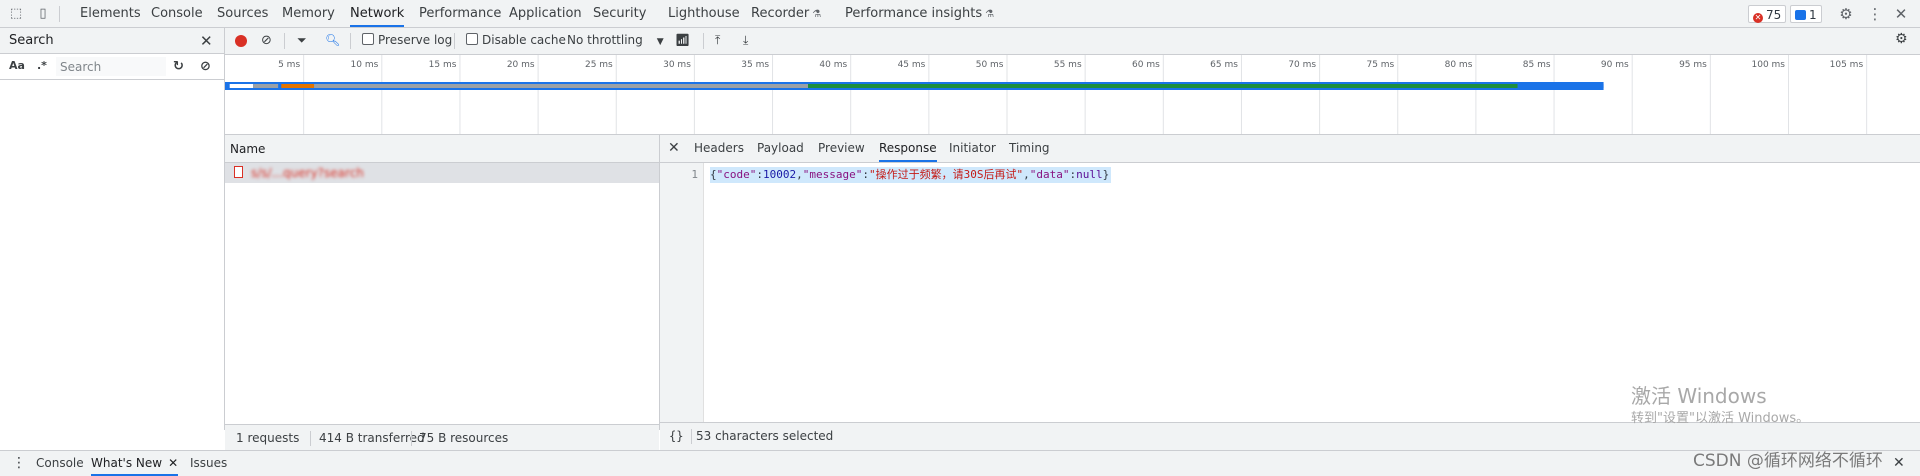 This screenshot has height=476, width=1920. I want to click on tab-elements: Elements, so click(110, 13).